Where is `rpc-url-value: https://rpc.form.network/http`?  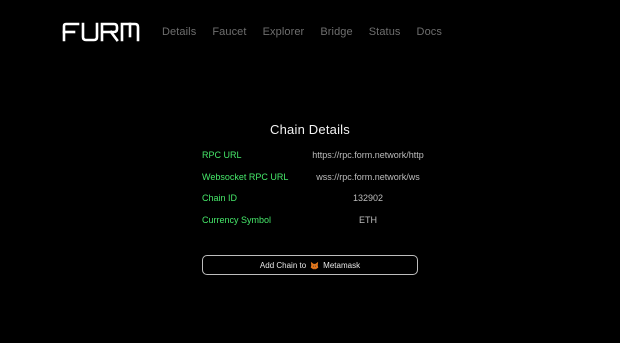
rpc-url-value: https://rpc.form.network/http is located at coordinates (368, 155).